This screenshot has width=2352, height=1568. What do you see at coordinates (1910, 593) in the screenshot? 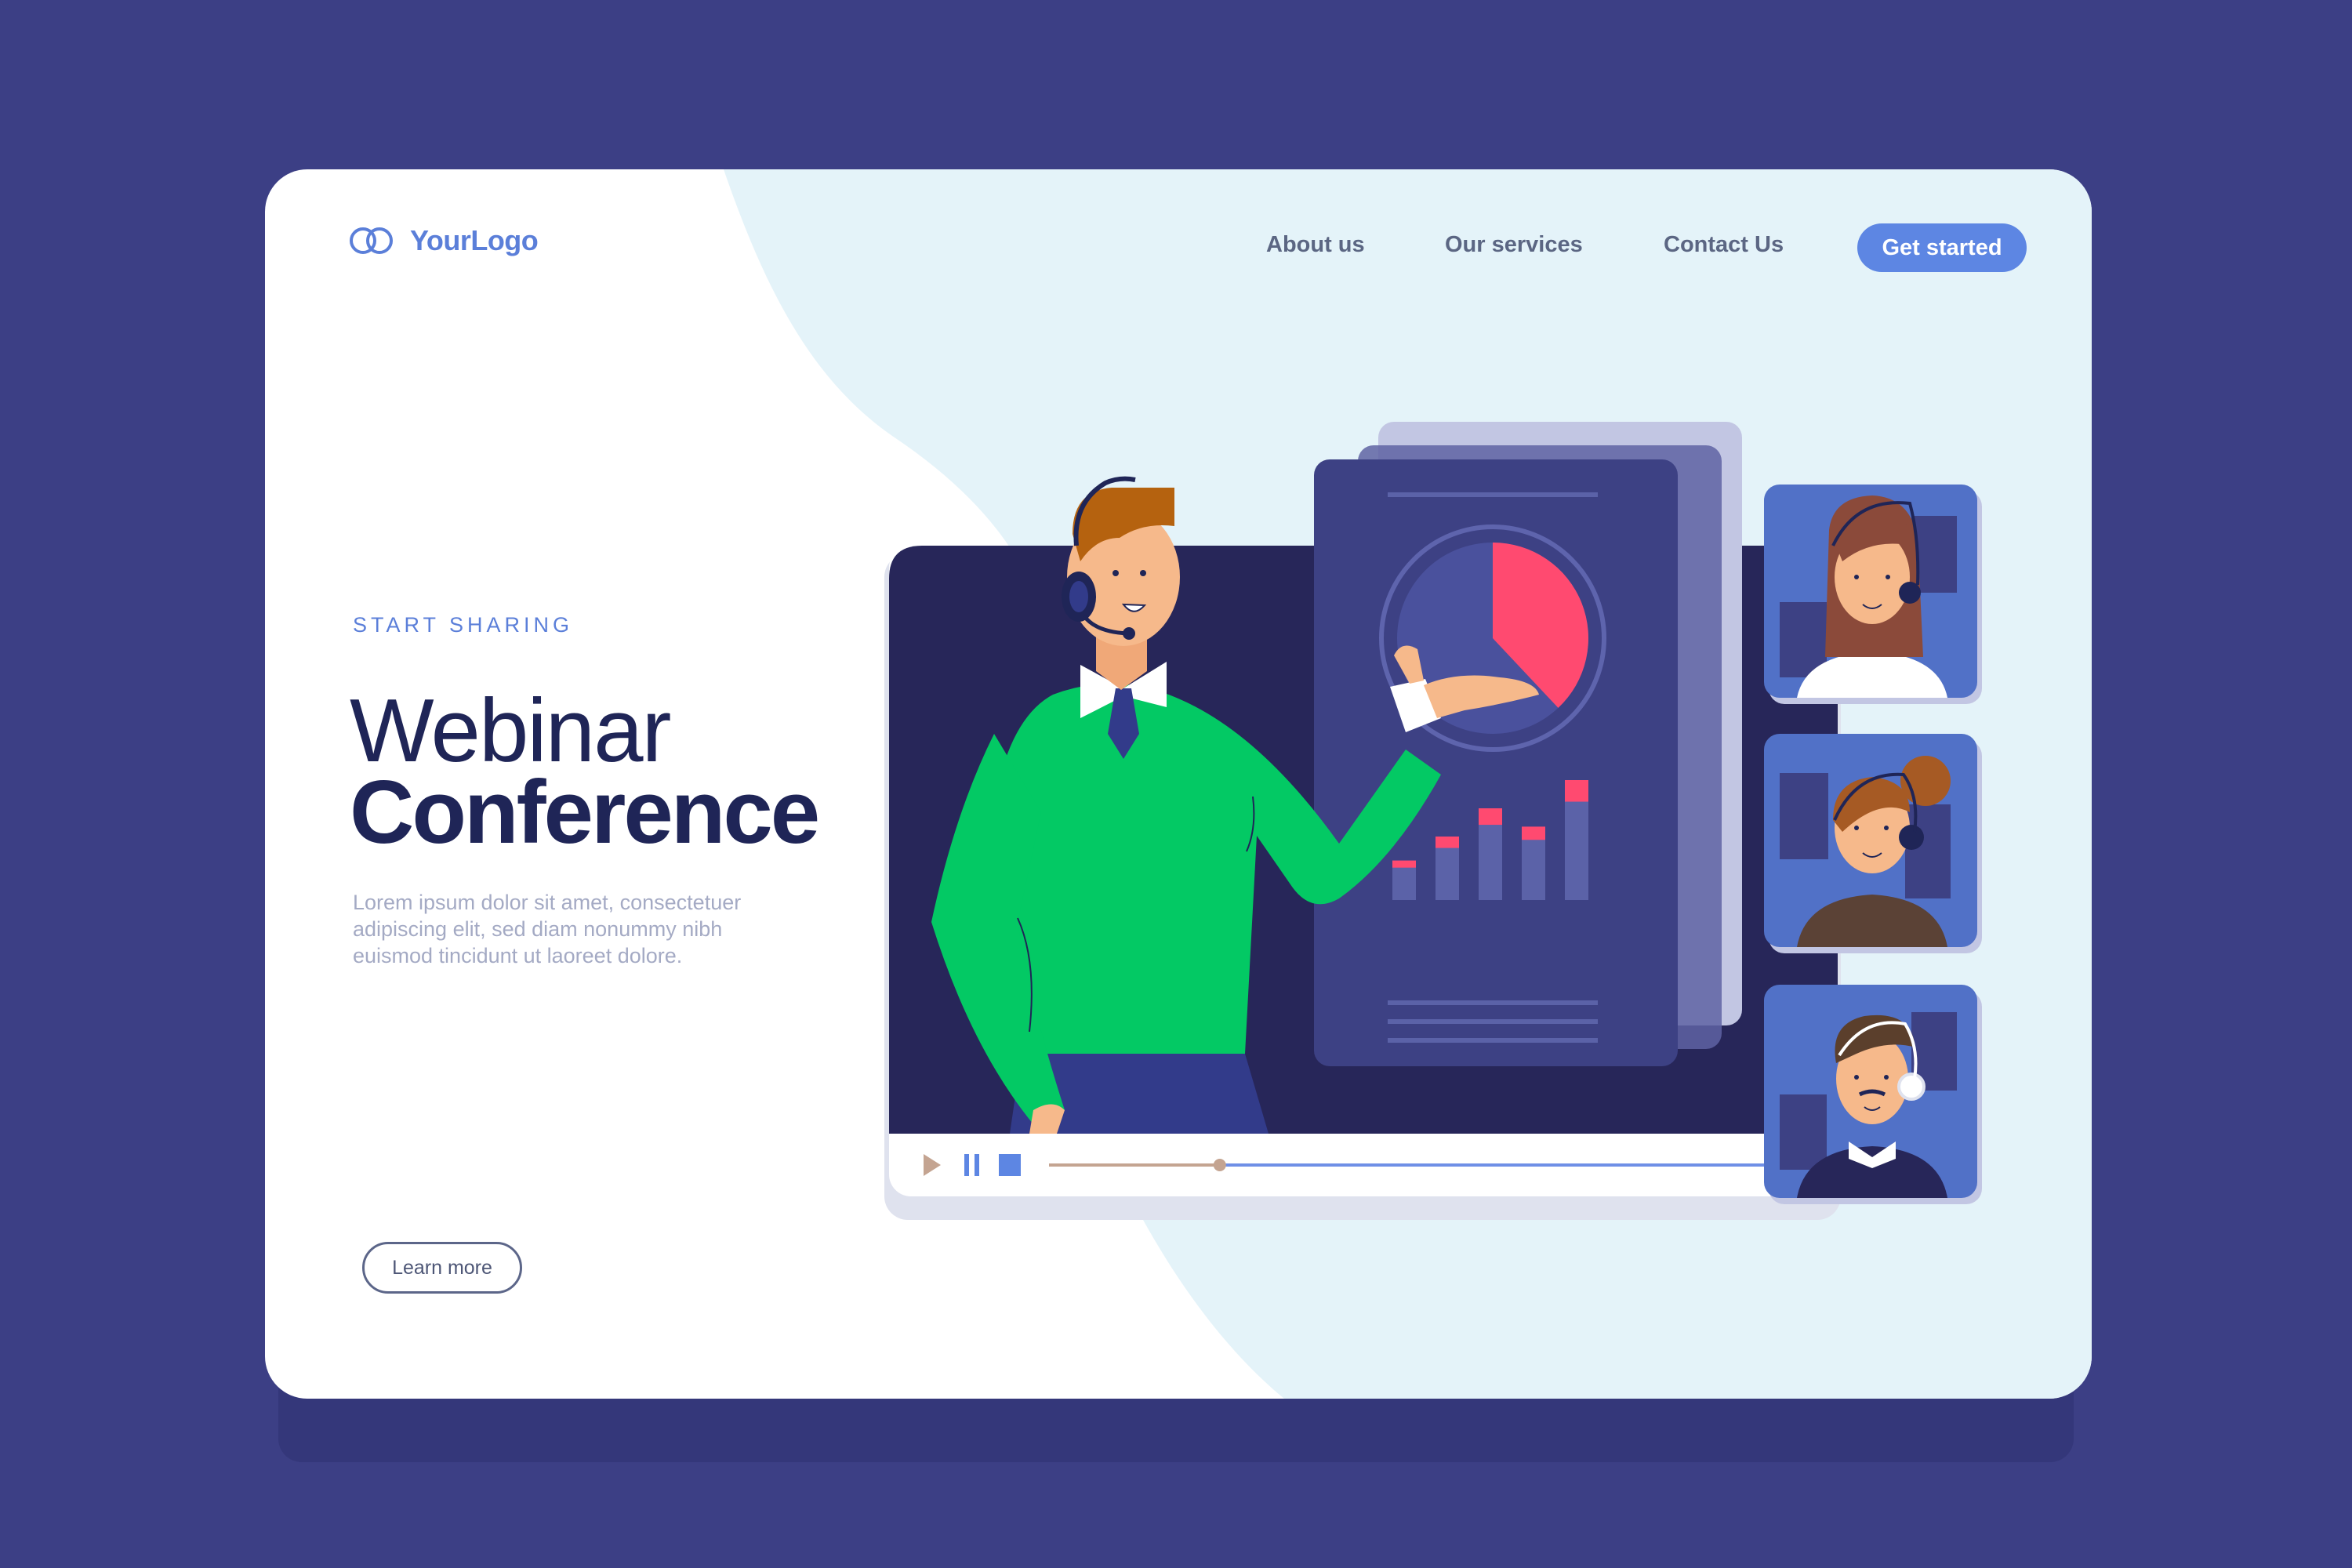
I see `headset-icon` at bounding box center [1910, 593].